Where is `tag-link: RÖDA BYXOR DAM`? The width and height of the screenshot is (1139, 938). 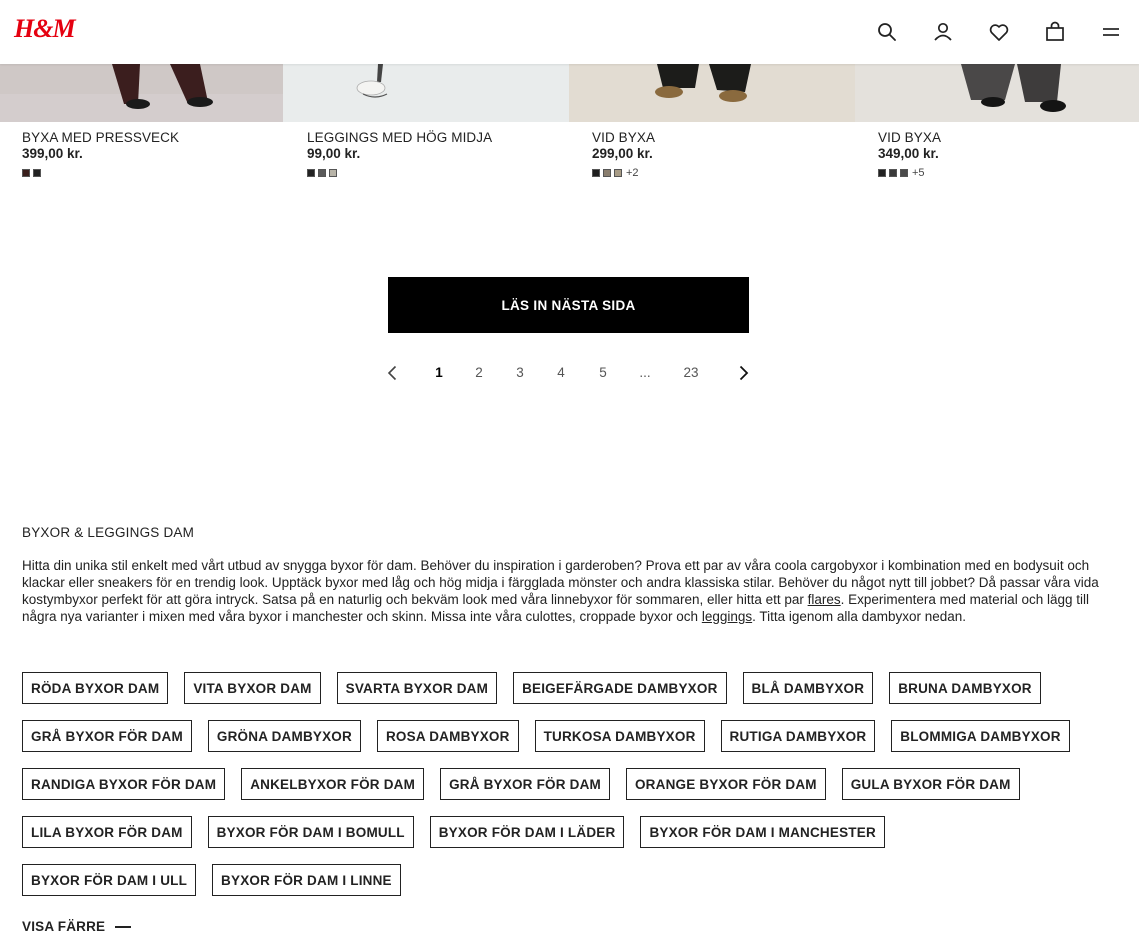
tag-link: RÖDA BYXOR DAM is located at coordinates (95, 688).